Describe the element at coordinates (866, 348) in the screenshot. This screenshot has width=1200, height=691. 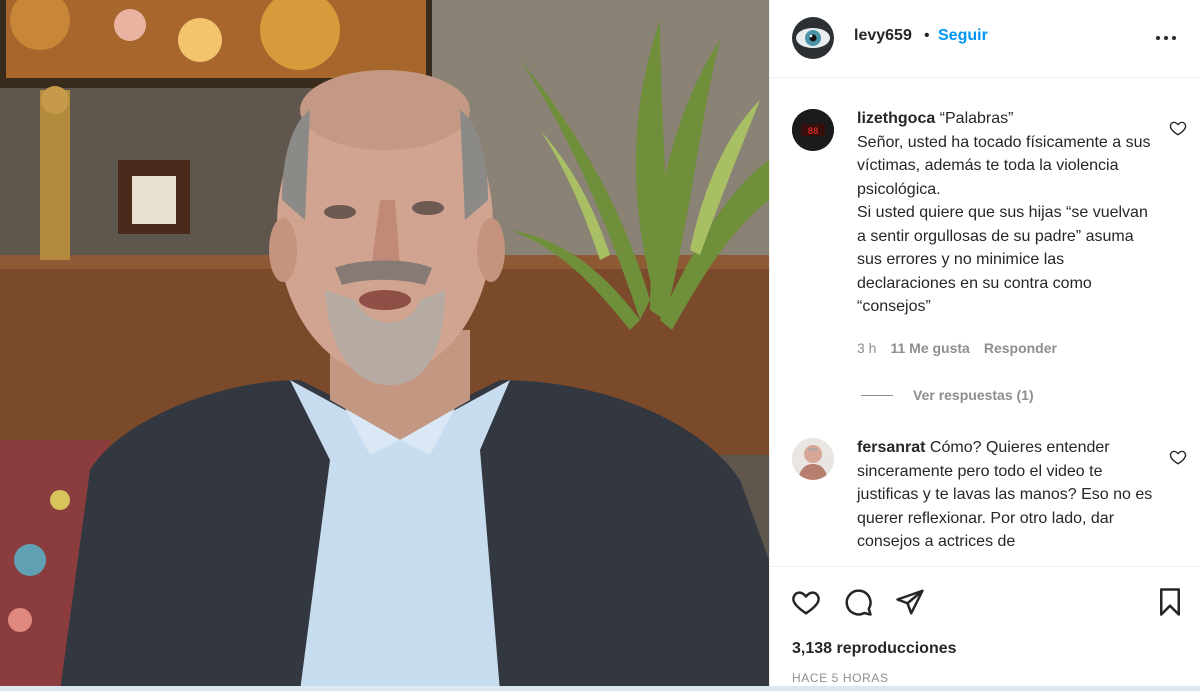
I see `comment-age: 3 h` at that location.